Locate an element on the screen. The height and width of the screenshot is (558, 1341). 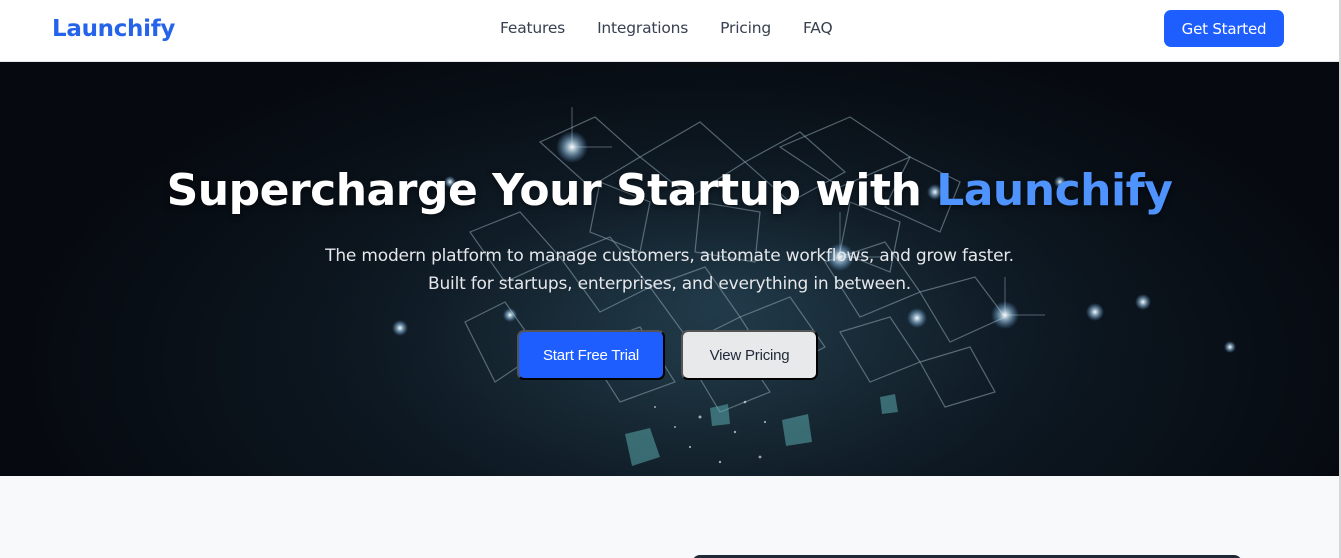
start-free-trial-button: Start Free Trial is located at coordinates (591, 355).